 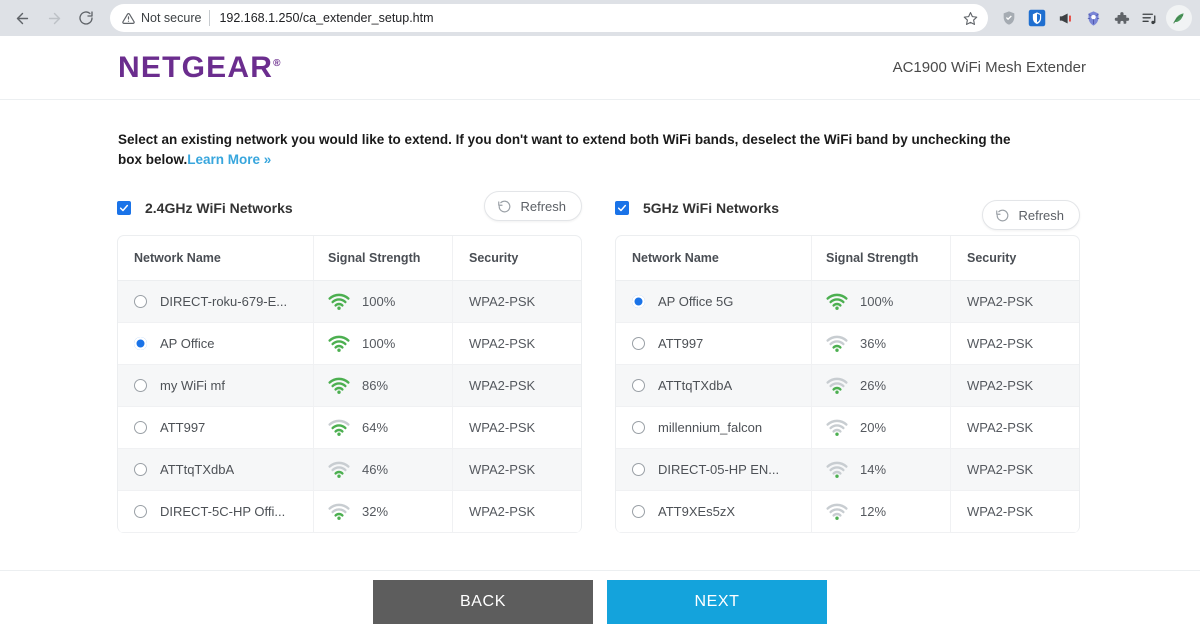 What do you see at coordinates (873, 470) in the screenshot?
I see `signal-percent-label: 14%` at bounding box center [873, 470].